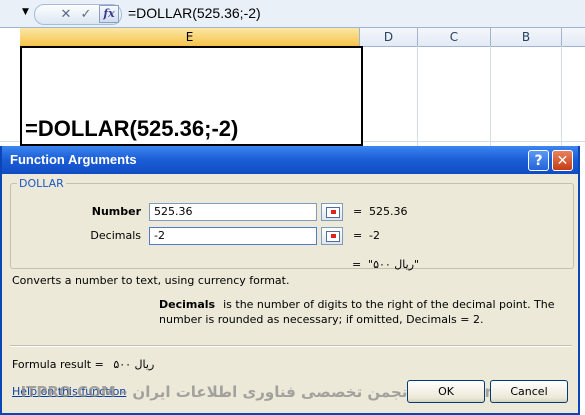 Image resolution: width=585 pixels, height=415 pixels. Describe the element at coordinates (529, 391) in the screenshot. I see `cancel-button: Cancel` at that location.